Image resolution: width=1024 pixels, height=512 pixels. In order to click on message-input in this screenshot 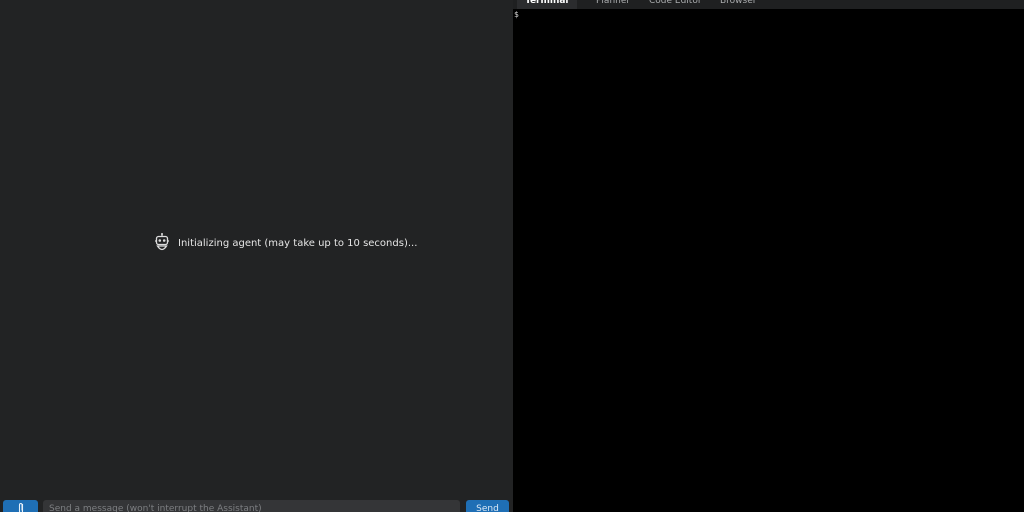, I will do `click(251, 506)`.